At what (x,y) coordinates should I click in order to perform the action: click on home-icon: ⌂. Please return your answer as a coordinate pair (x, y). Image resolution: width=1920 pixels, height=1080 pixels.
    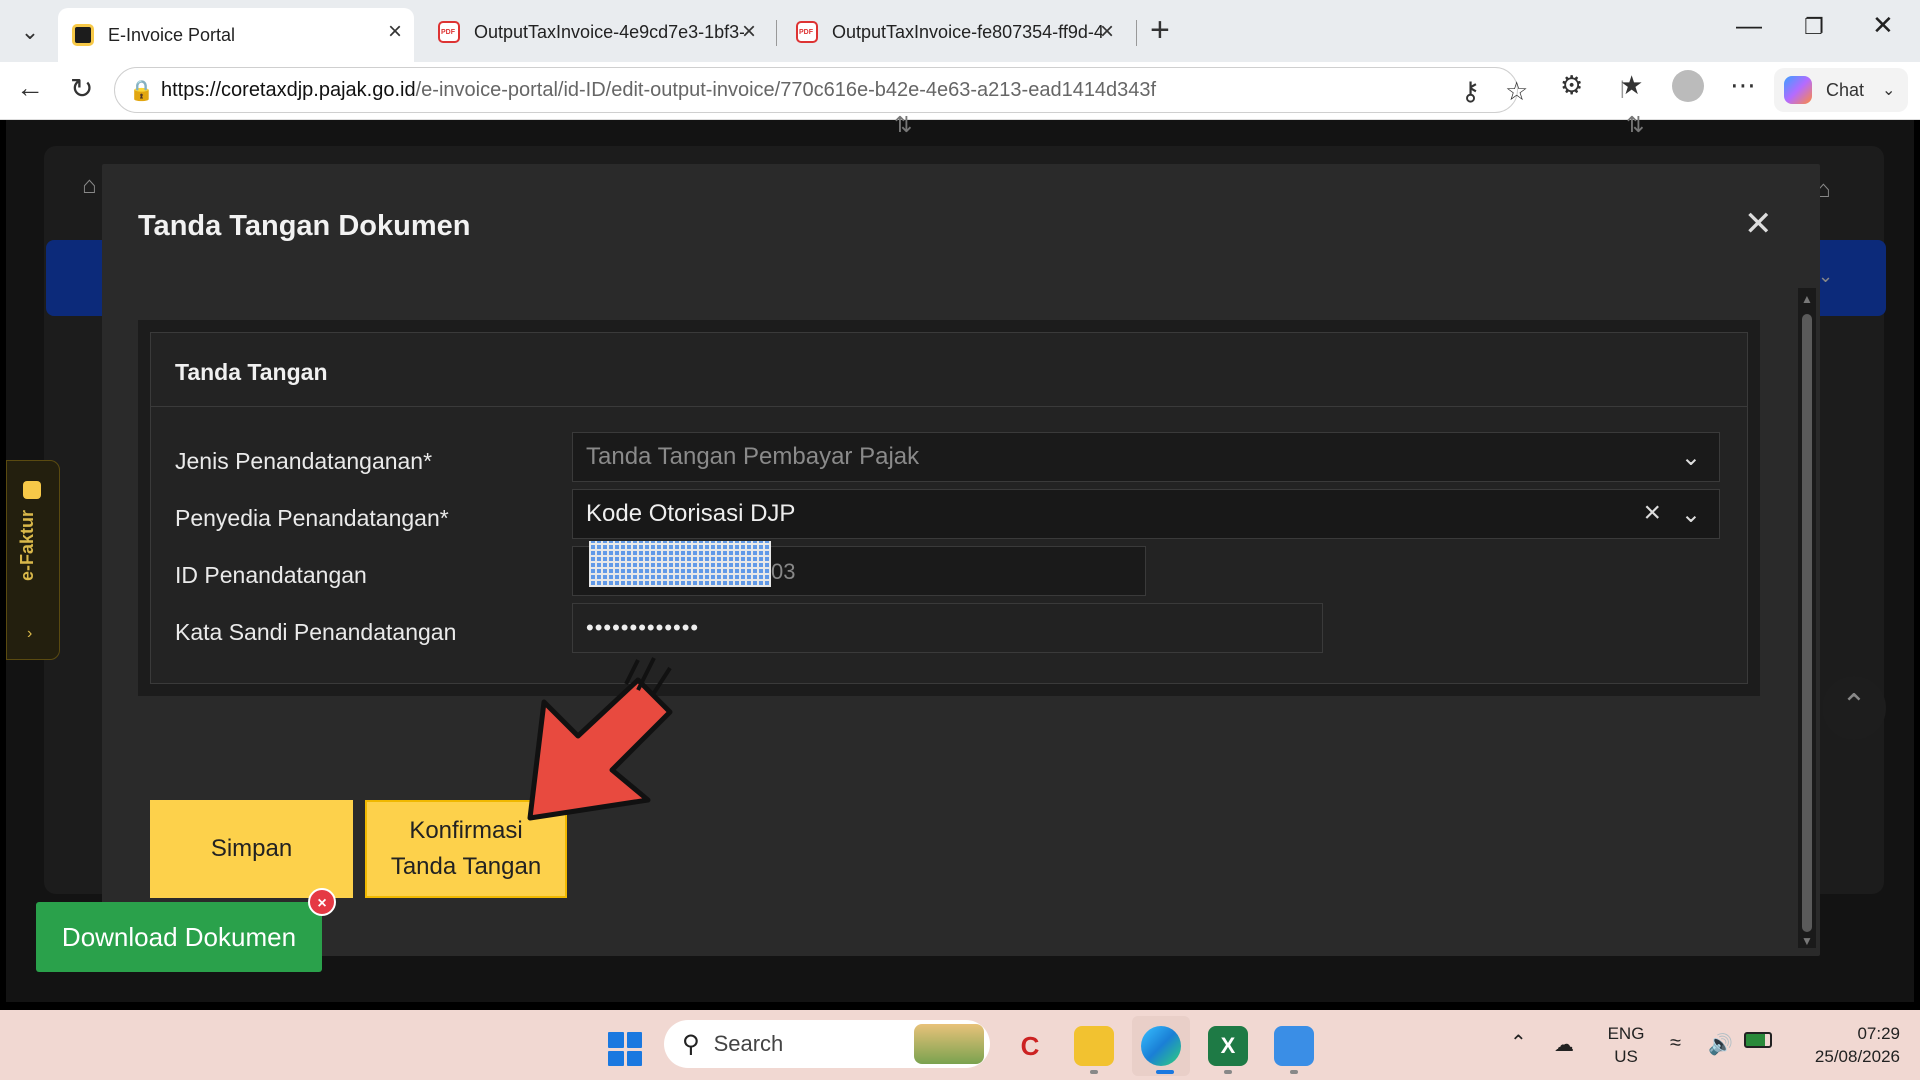
    Looking at the image, I should click on (89, 186).